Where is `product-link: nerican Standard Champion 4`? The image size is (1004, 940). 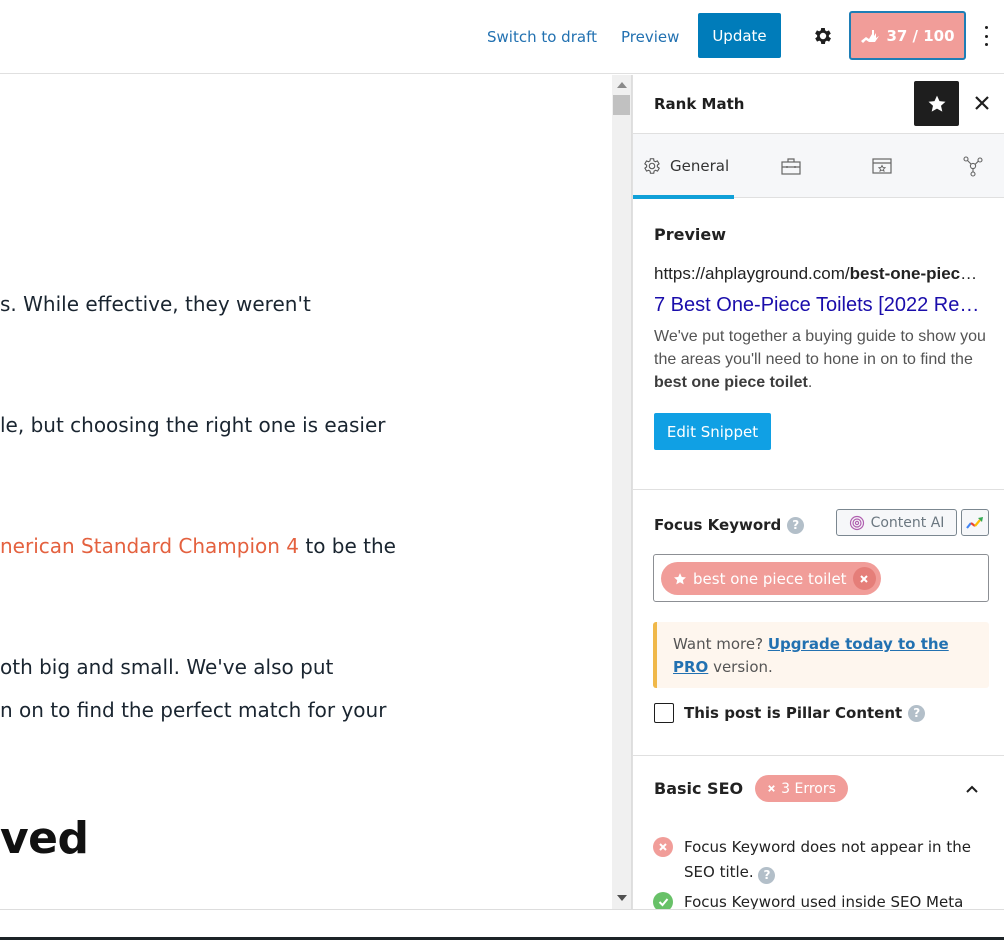 product-link: nerican Standard Champion 4 is located at coordinates (149, 546).